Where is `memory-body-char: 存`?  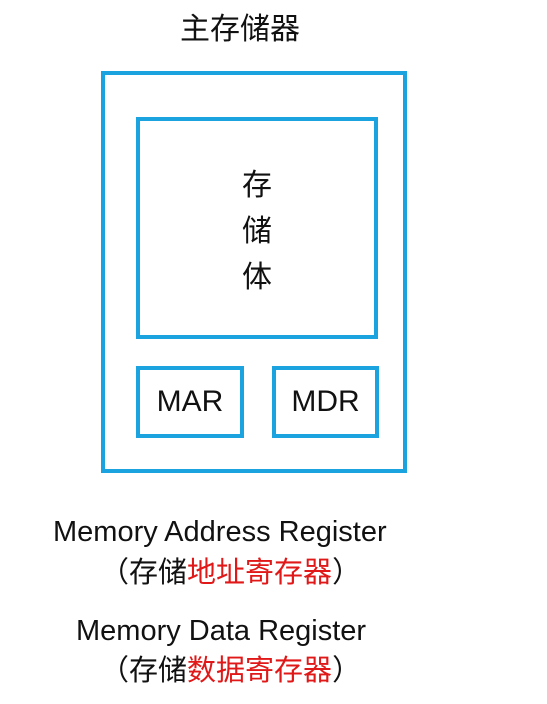
memory-body-char: 存 is located at coordinates (257, 185).